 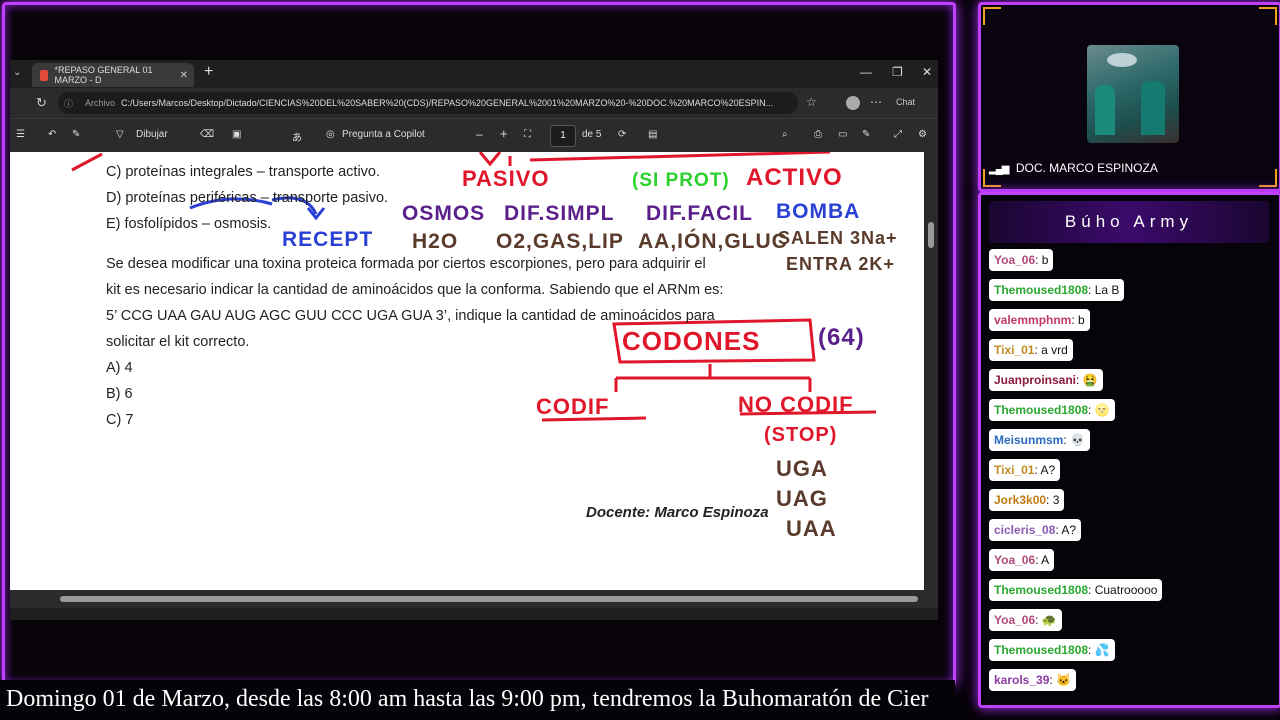 I want to click on ink-uag: UAG, so click(x=802, y=498).